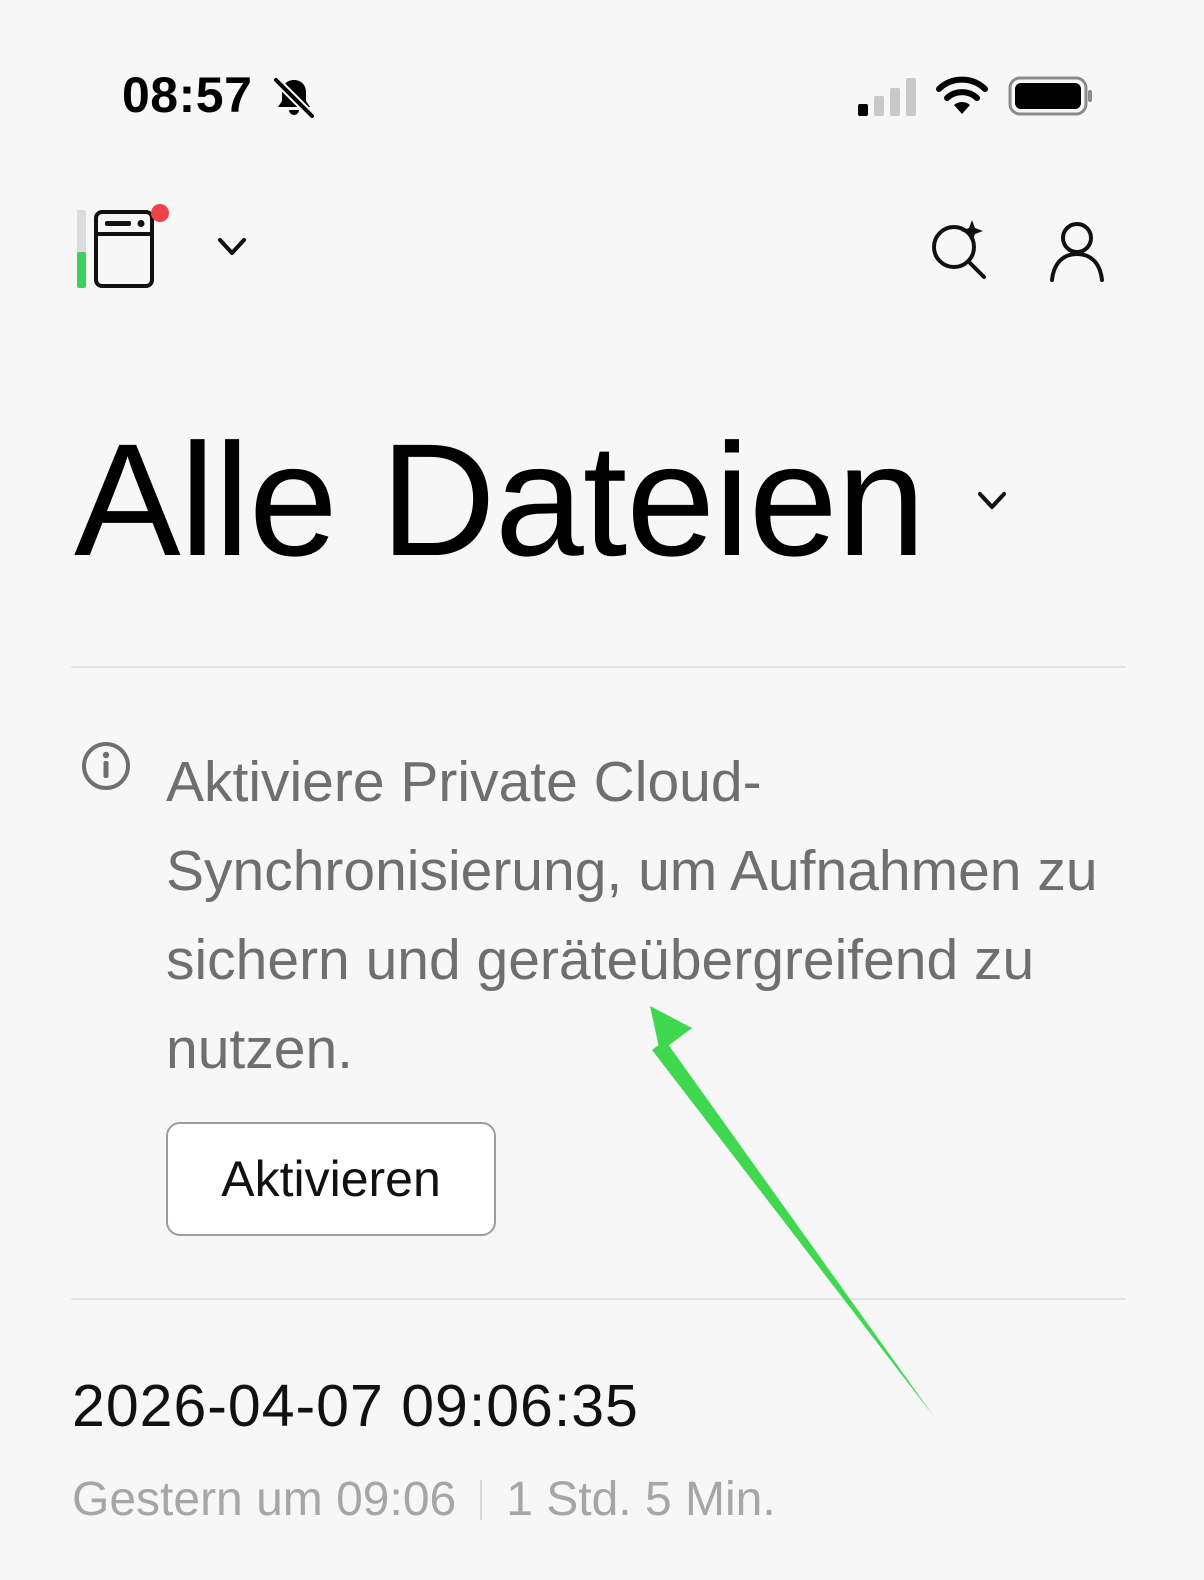 The width and height of the screenshot is (1204, 1580). Describe the element at coordinates (124, 247) in the screenshot. I see `recorder-device-icon` at that location.